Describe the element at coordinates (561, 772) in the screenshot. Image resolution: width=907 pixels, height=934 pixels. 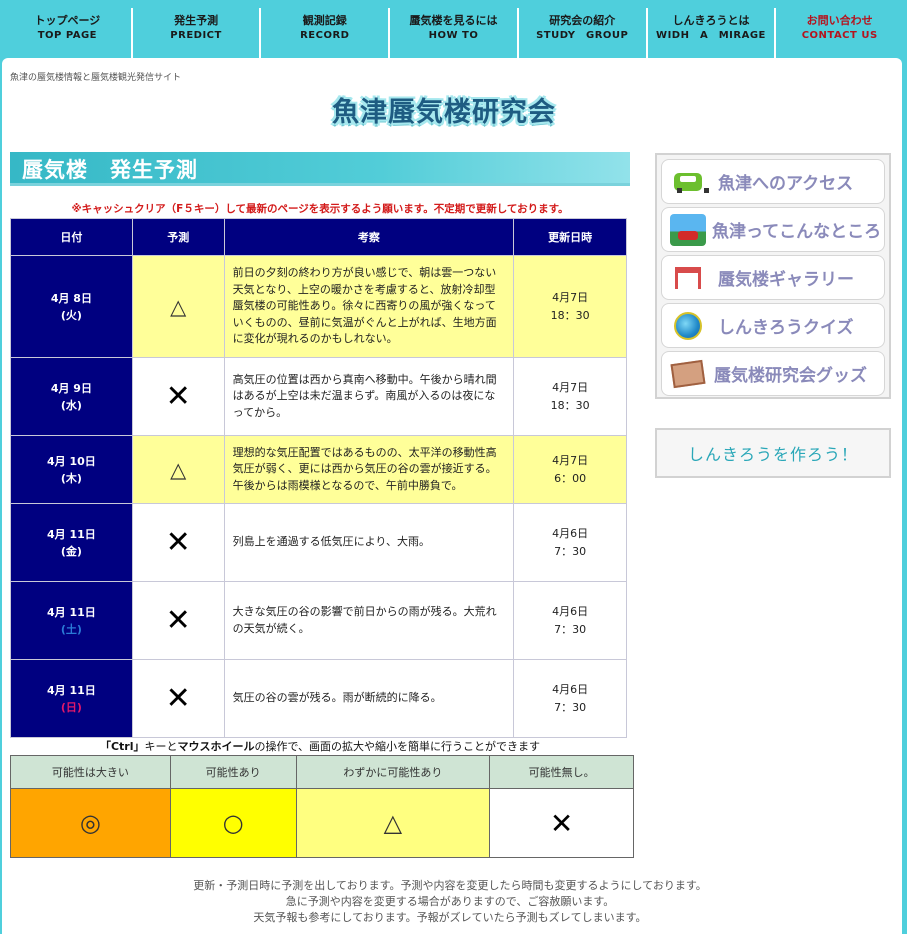
I see `legend-label-none: 可能性無し。` at that location.